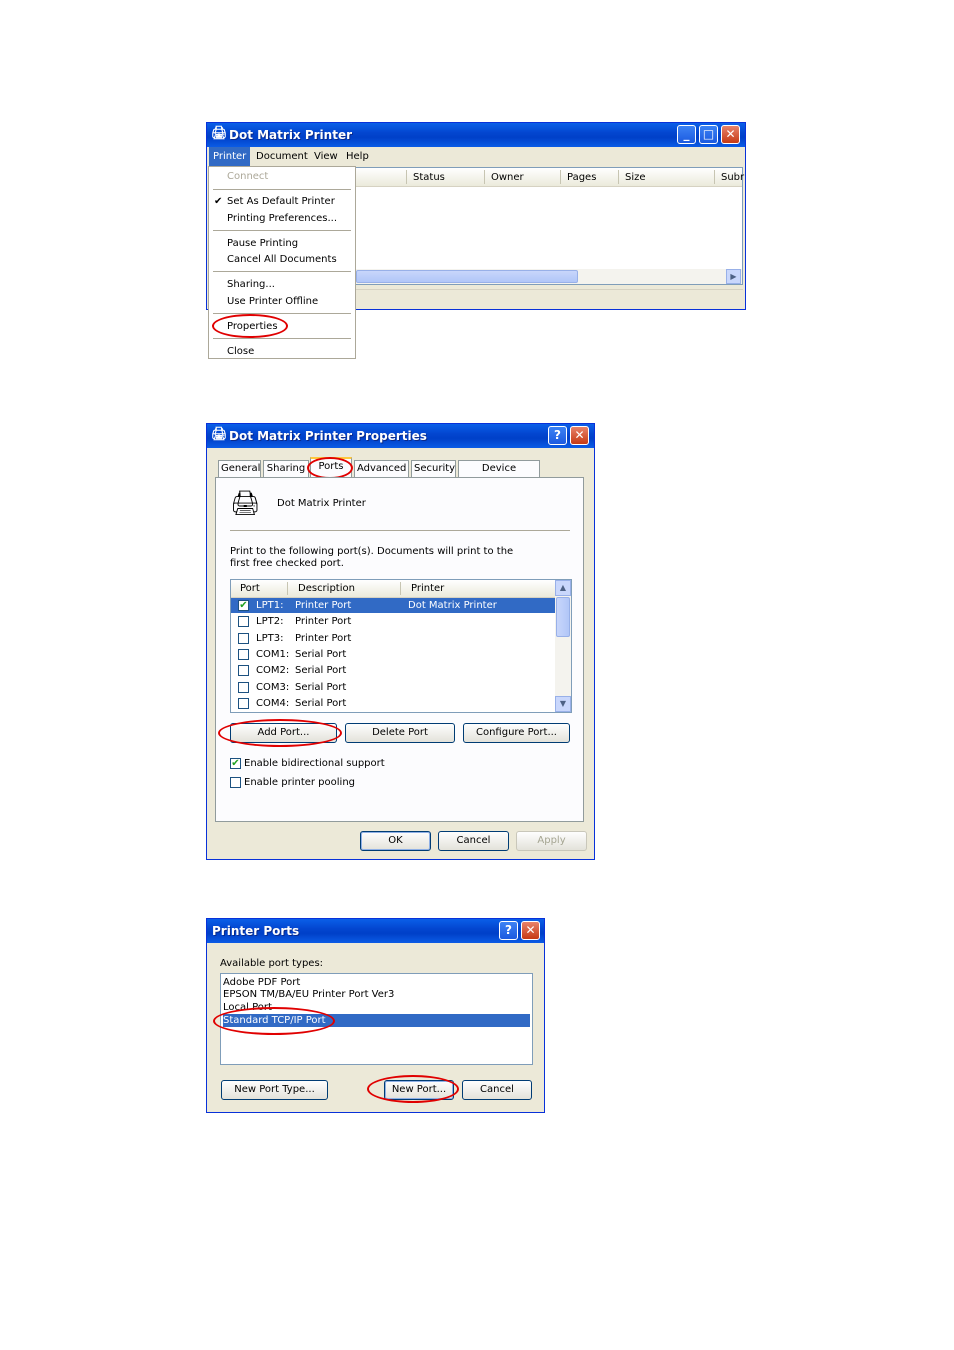 Image resolution: width=954 pixels, height=1350 pixels. I want to click on port-name: COM2:, so click(273, 671).